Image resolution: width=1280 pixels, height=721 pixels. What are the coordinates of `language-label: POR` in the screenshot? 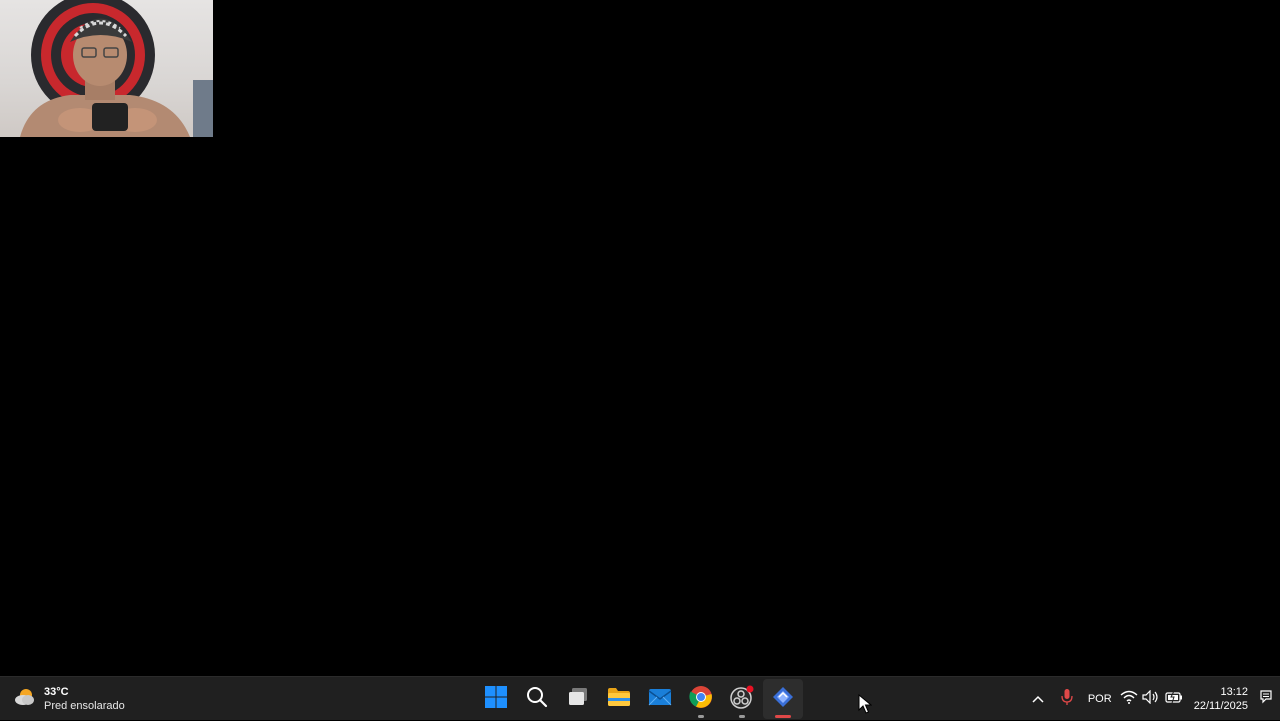 It's located at (1099, 699).